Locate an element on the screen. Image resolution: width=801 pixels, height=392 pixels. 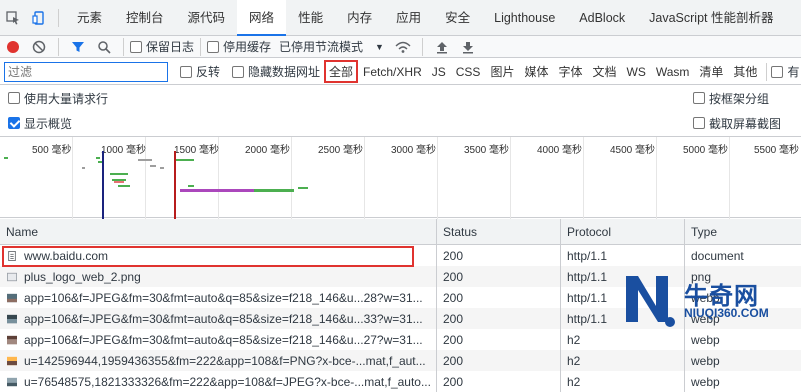
filter-type-ws: WS is located at coordinates (636, 72).